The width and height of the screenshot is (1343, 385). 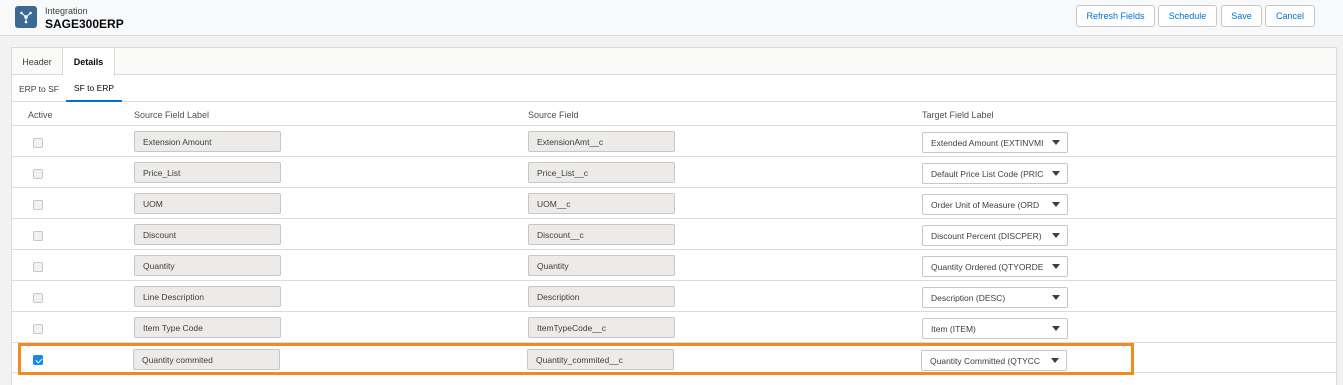 What do you see at coordinates (601, 203) in the screenshot?
I see `source-field-input: UOM__c` at bounding box center [601, 203].